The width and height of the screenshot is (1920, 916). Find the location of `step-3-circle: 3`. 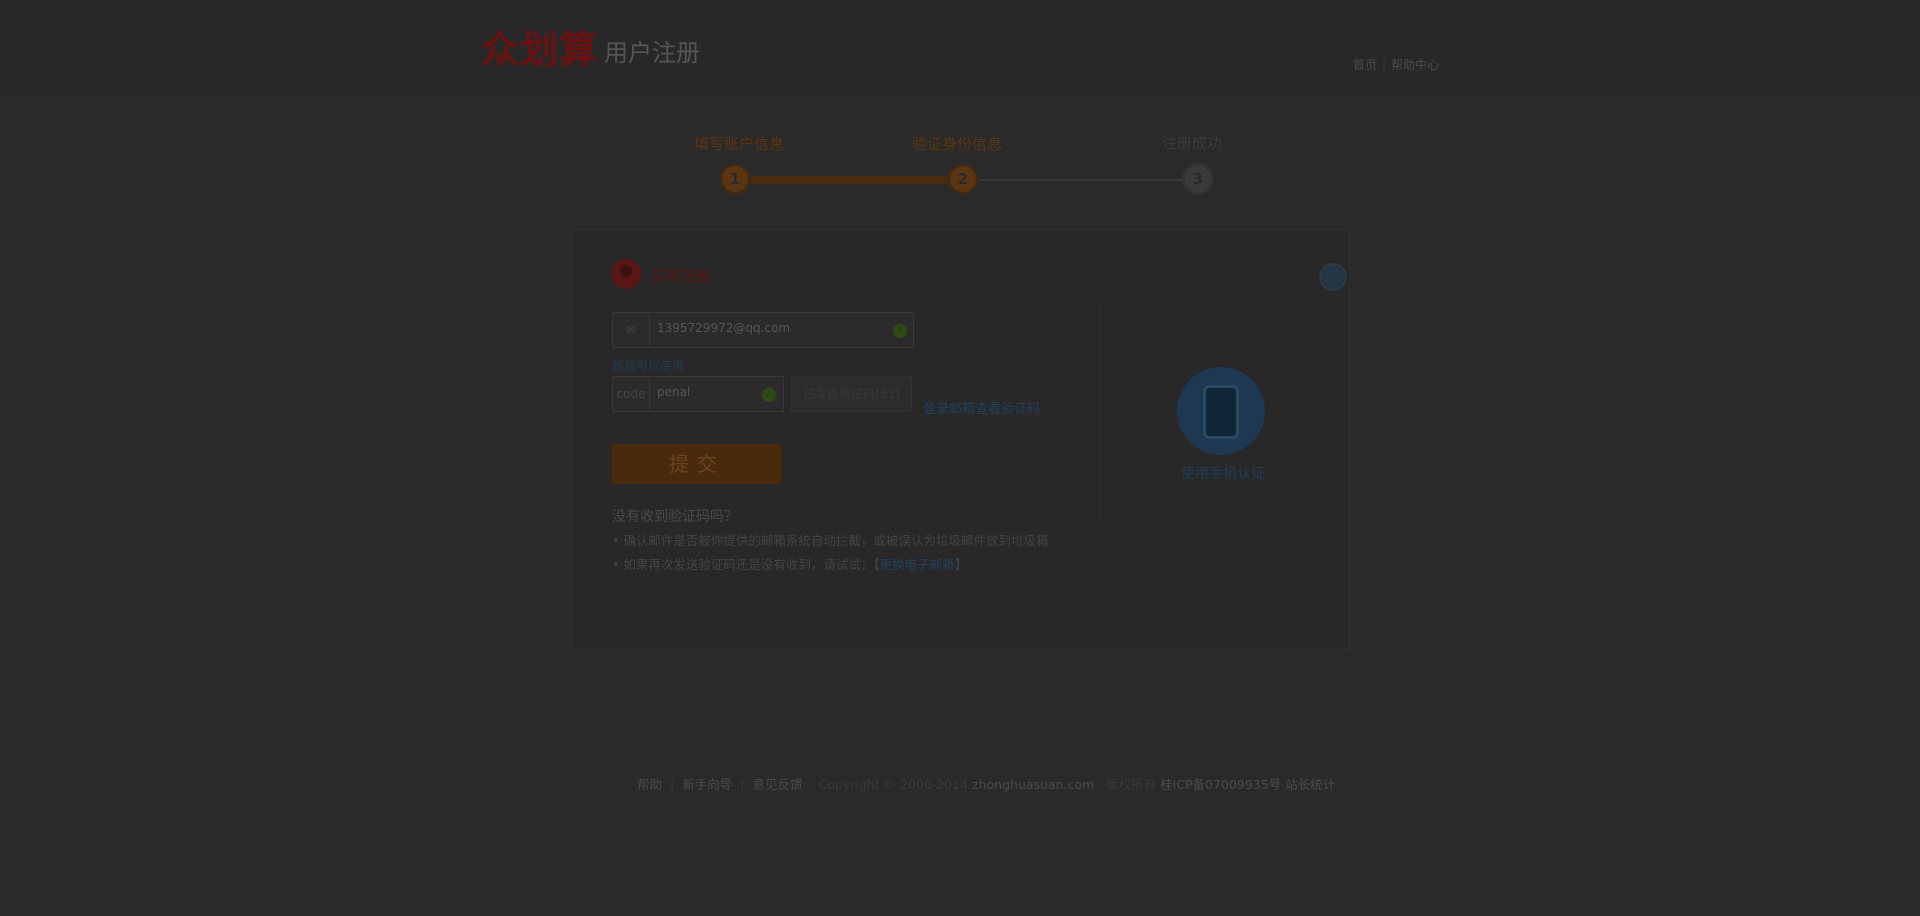

step-3-circle: 3 is located at coordinates (1198, 179).